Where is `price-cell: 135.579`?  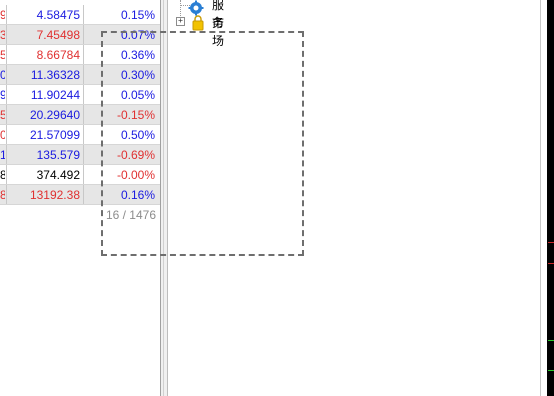 price-cell: 135.579 is located at coordinates (58, 155).